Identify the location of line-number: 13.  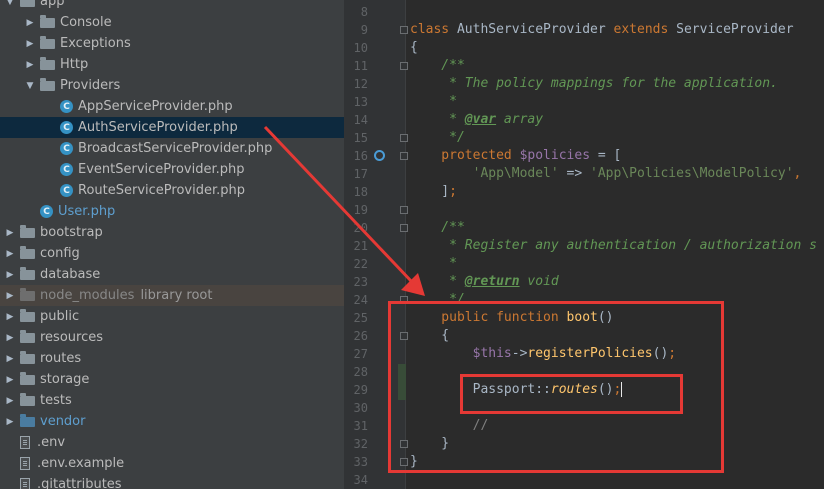
(360, 102).